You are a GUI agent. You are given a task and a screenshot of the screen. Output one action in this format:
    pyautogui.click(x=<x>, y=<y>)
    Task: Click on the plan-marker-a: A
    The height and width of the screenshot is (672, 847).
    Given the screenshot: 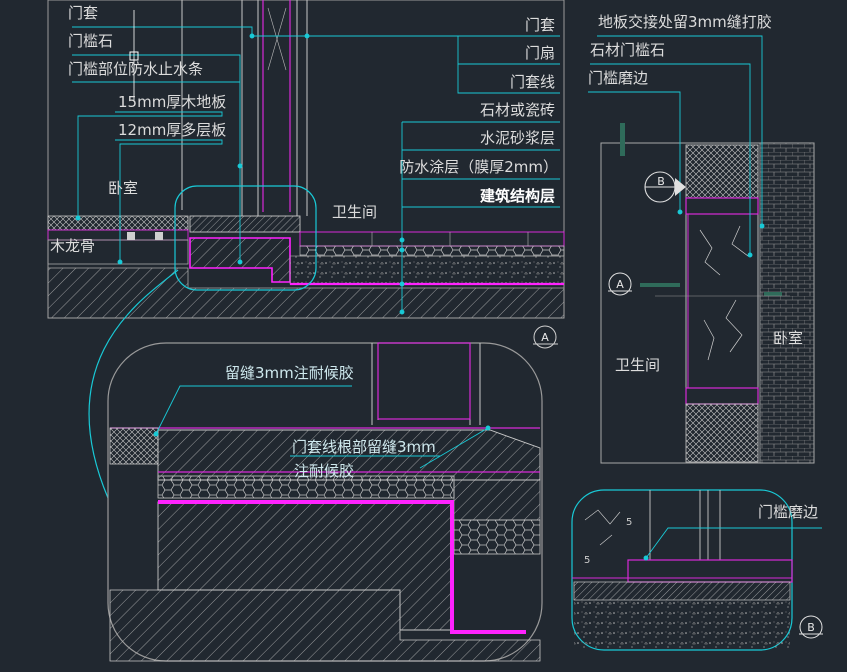 What is the action you would take?
    pyautogui.click(x=620, y=284)
    